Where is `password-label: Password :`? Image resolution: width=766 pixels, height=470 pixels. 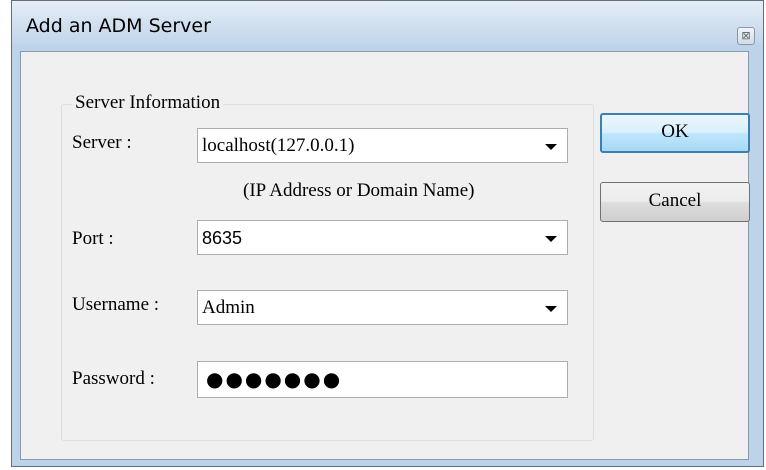
password-label: Password : is located at coordinates (113, 378).